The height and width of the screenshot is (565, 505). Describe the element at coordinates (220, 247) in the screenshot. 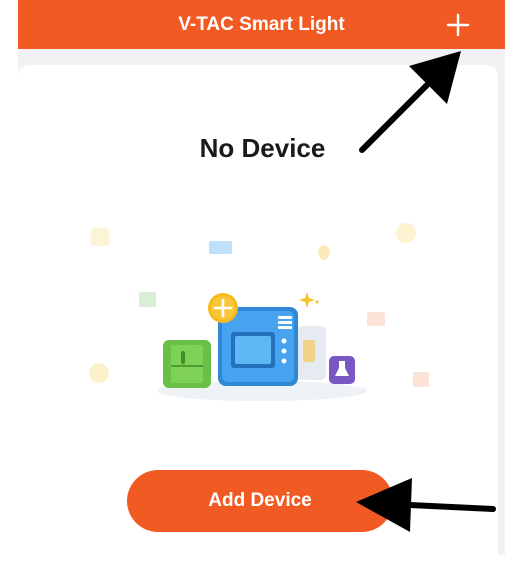

I see `faded-card-icon` at that location.